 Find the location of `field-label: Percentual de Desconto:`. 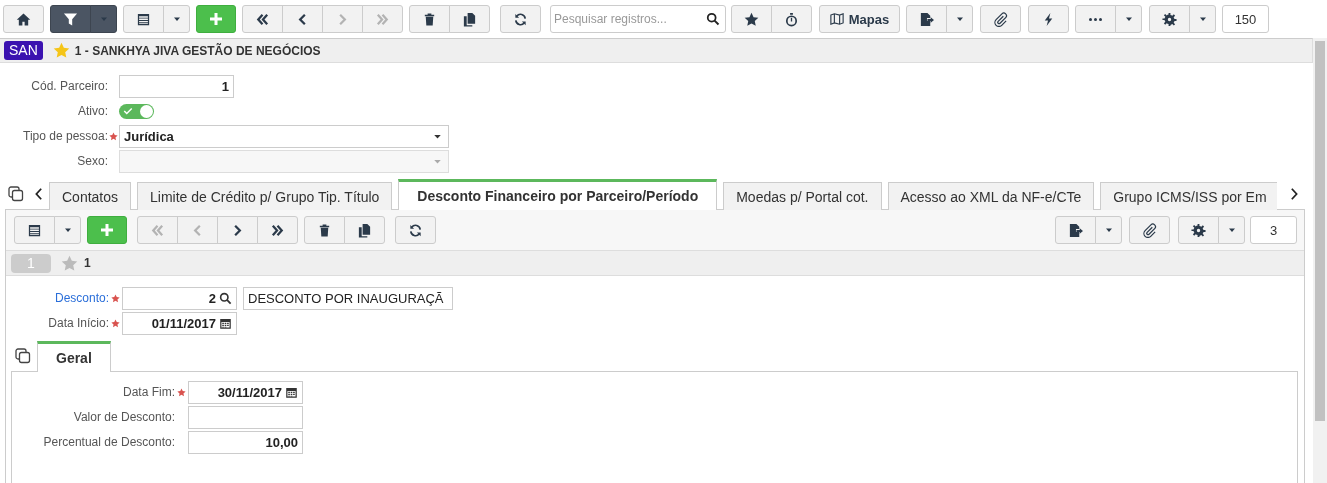

field-label: Percentual de Desconto: is located at coordinates (108, 442).